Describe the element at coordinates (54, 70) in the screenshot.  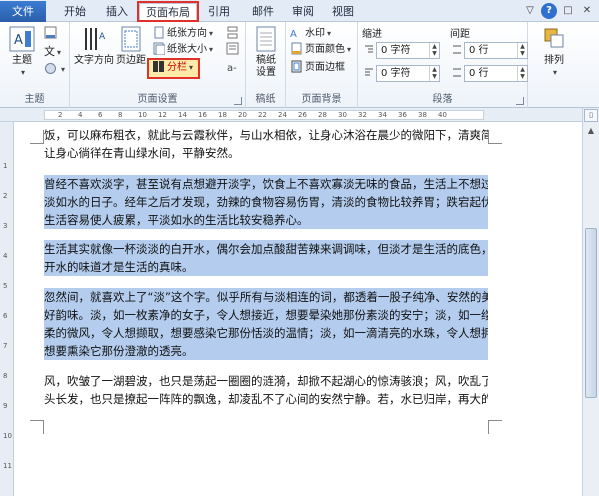
I see `theme-effects-button: ▾` at that location.